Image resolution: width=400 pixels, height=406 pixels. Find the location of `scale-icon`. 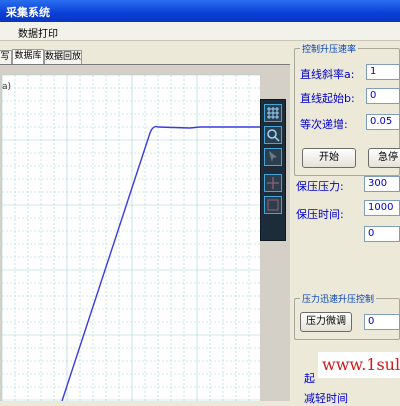

scale-icon is located at coordinates (273, 205).